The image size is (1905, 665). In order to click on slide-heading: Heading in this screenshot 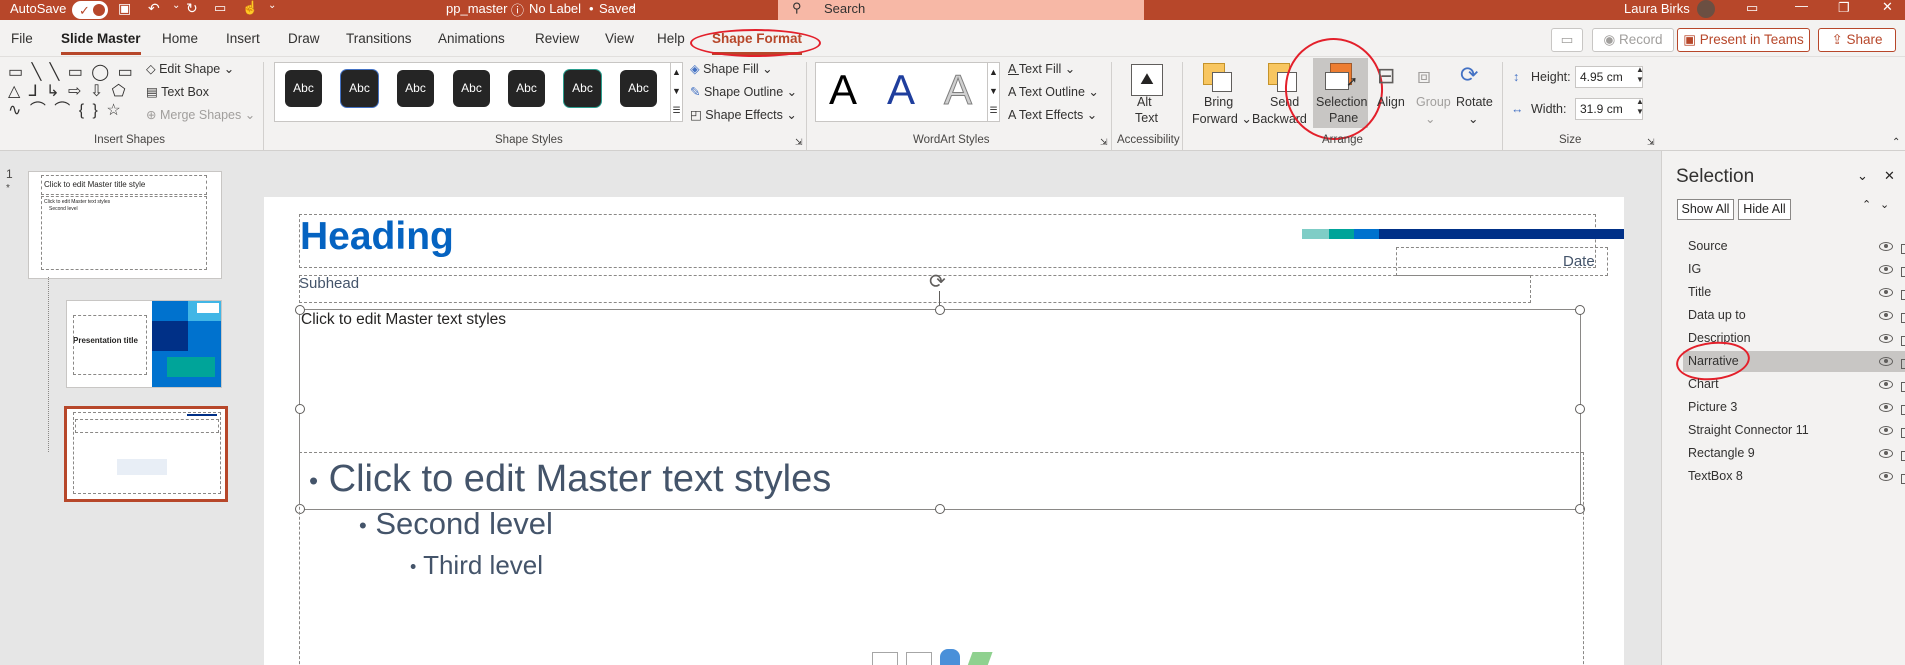, I will do `click(377, 237)`.